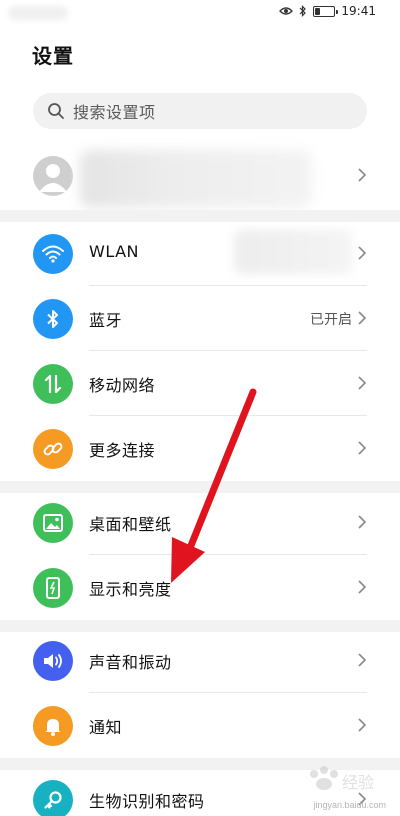 The width and height of the screenshot is (400, 816). I want to click on user-icon, so click(53, 178).